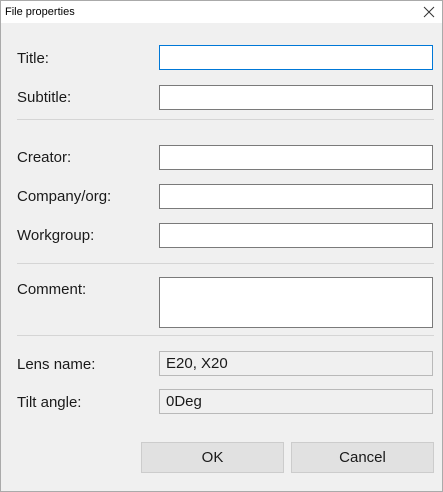 The image size is (443, 492). I want to click on lens-name-label: Lens name:, so click(56, 364).